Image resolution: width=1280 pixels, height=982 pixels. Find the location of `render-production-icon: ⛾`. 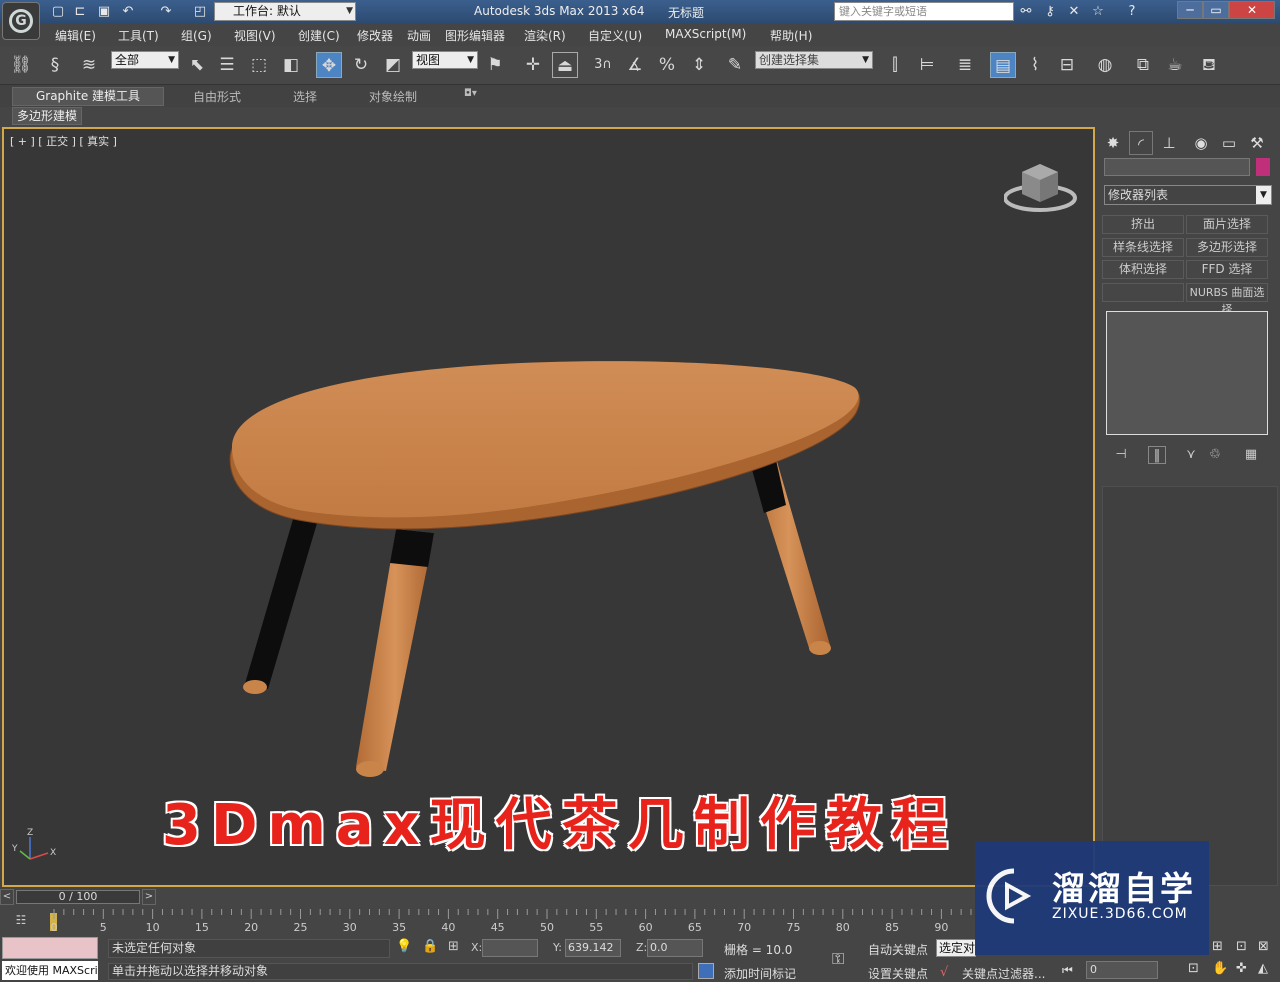

render-production-icon: ⛾ is located at coordinates (1209, 65).